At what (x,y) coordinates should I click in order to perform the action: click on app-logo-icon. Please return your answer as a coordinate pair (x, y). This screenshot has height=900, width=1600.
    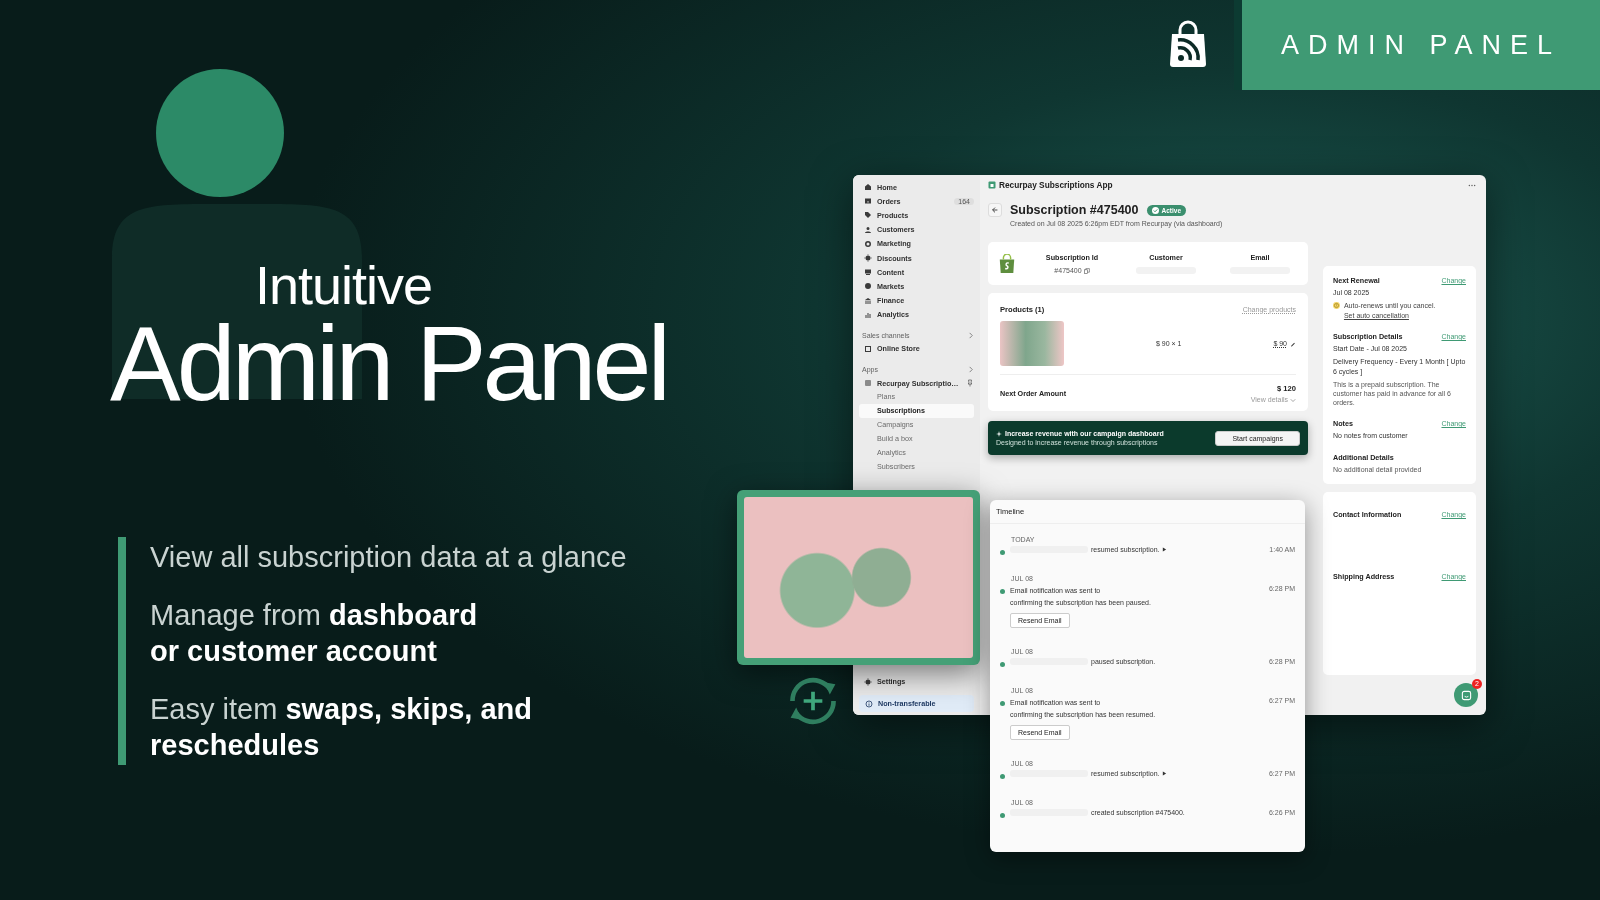
    Looking at the image, I should click on (992, 185).